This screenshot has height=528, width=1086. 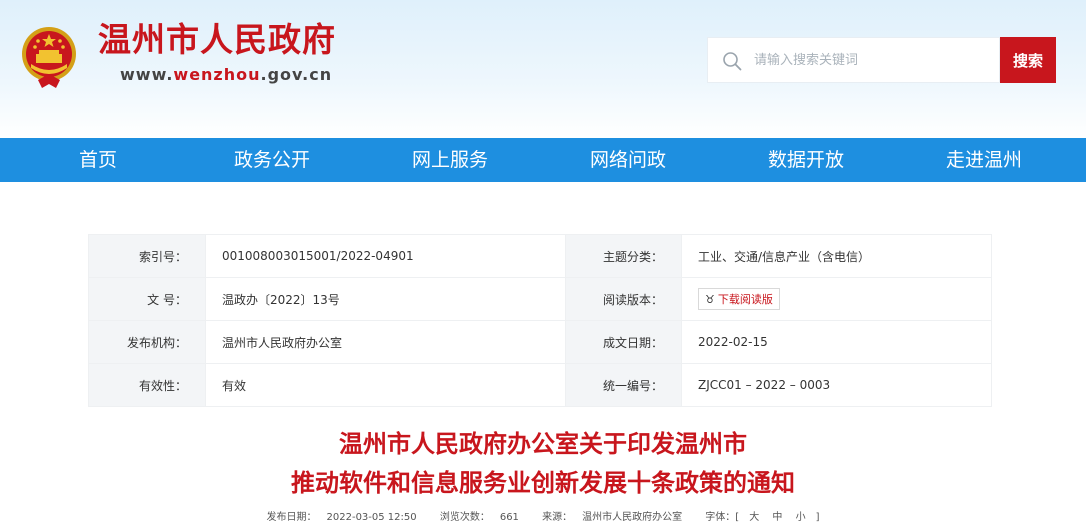 What do you see at coordinates (385, 299) in the screenshot?
I see `docno-value: 温政办〔2022〕13号` at bounding box center [385, 299].